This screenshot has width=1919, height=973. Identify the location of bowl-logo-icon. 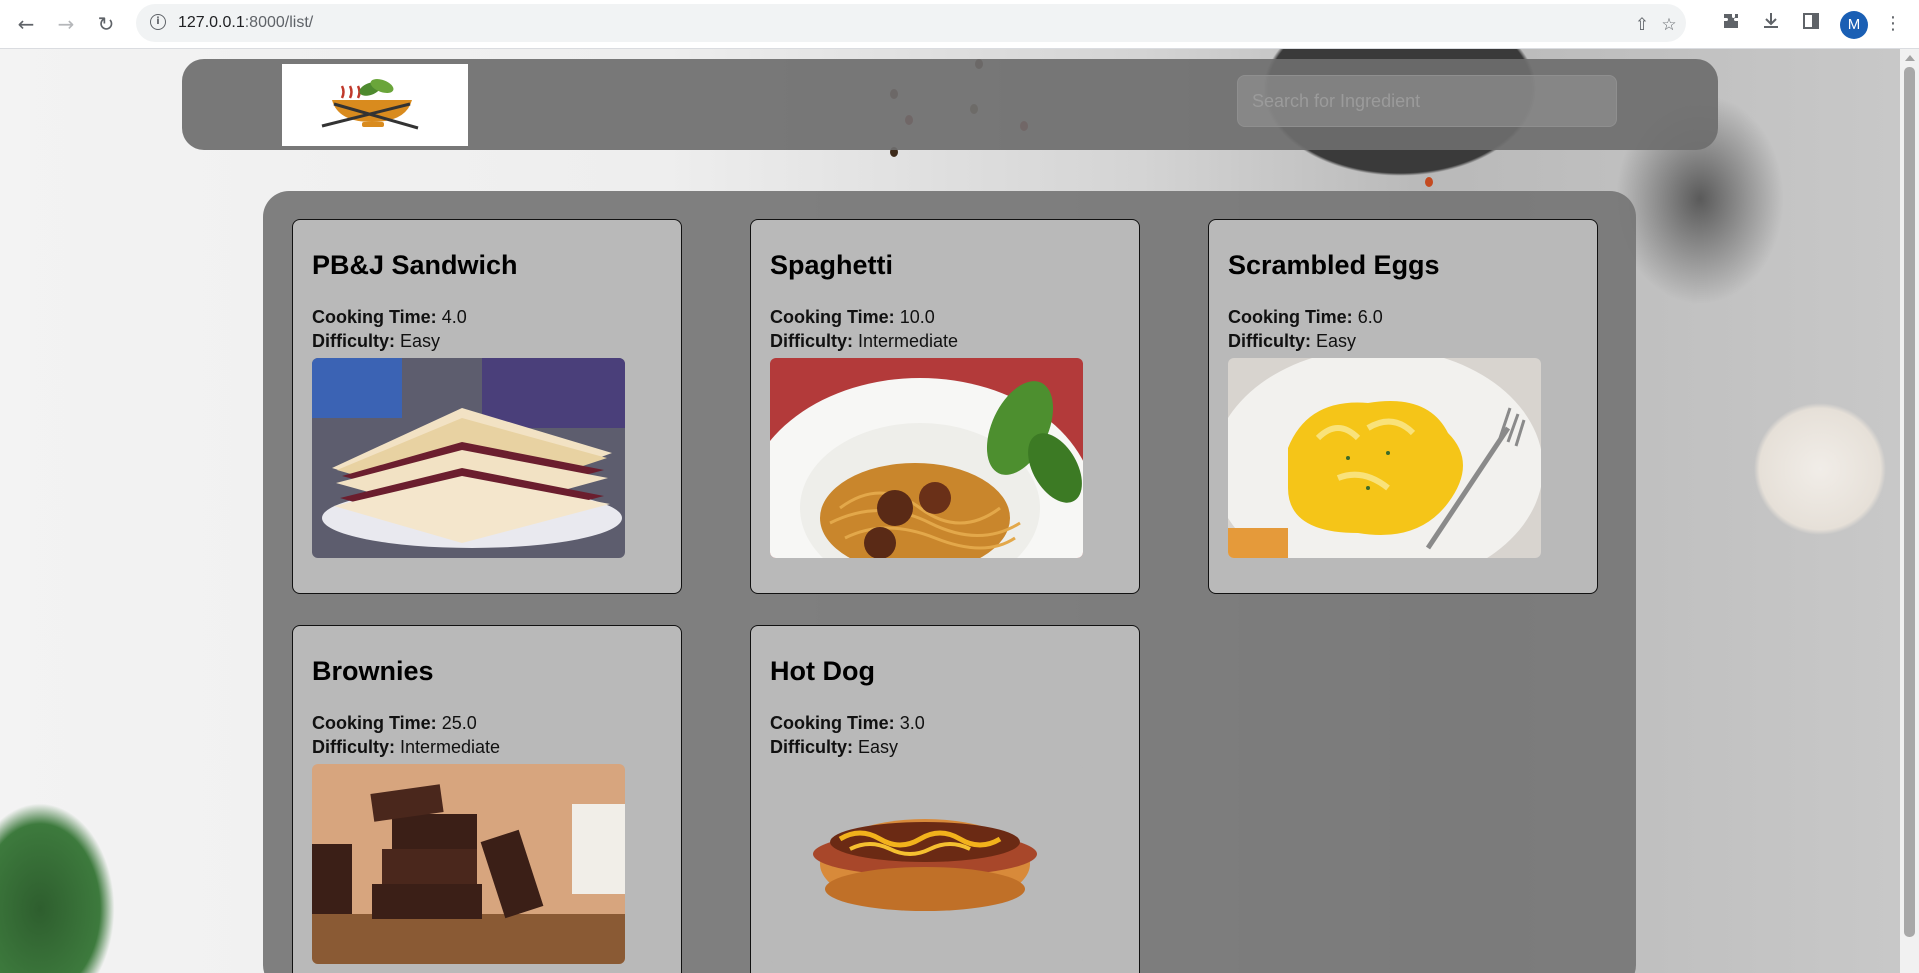
(370, 104).